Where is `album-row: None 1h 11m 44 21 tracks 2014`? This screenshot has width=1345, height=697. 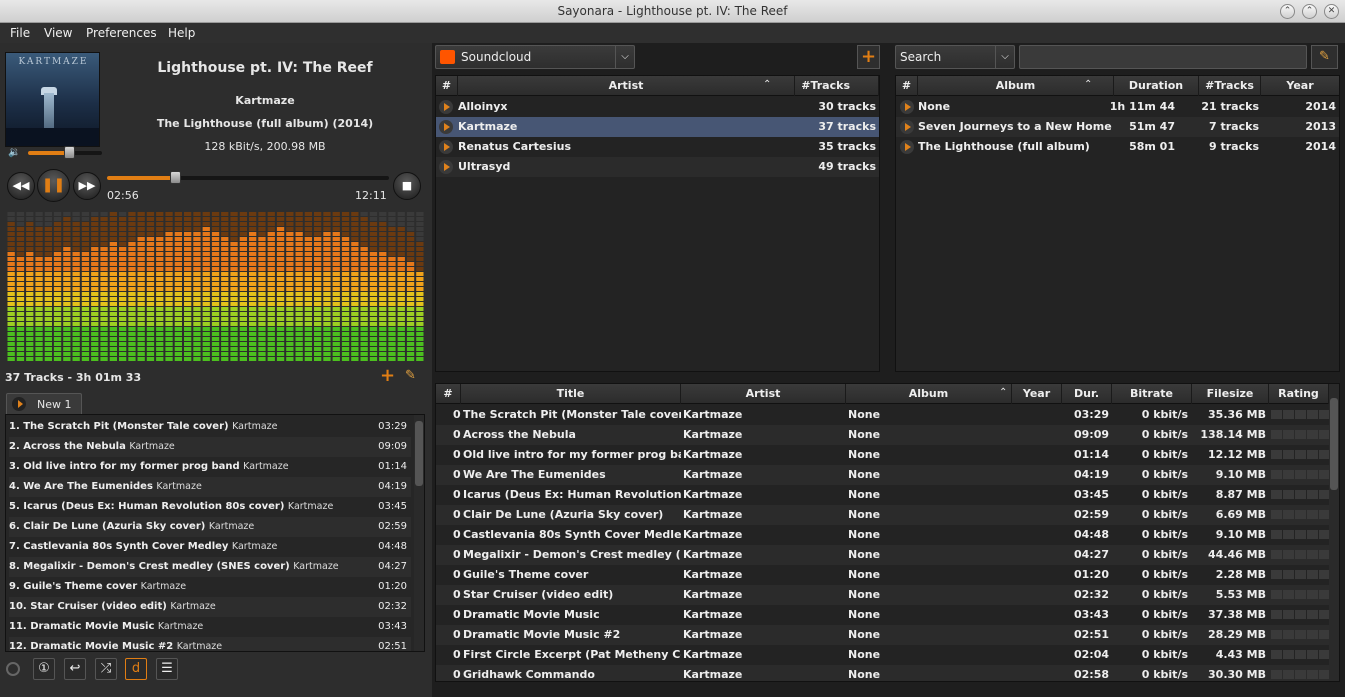
album-row: None 1h 11m 44 21 tracks 2014 is located at coordinates (1117, 107).